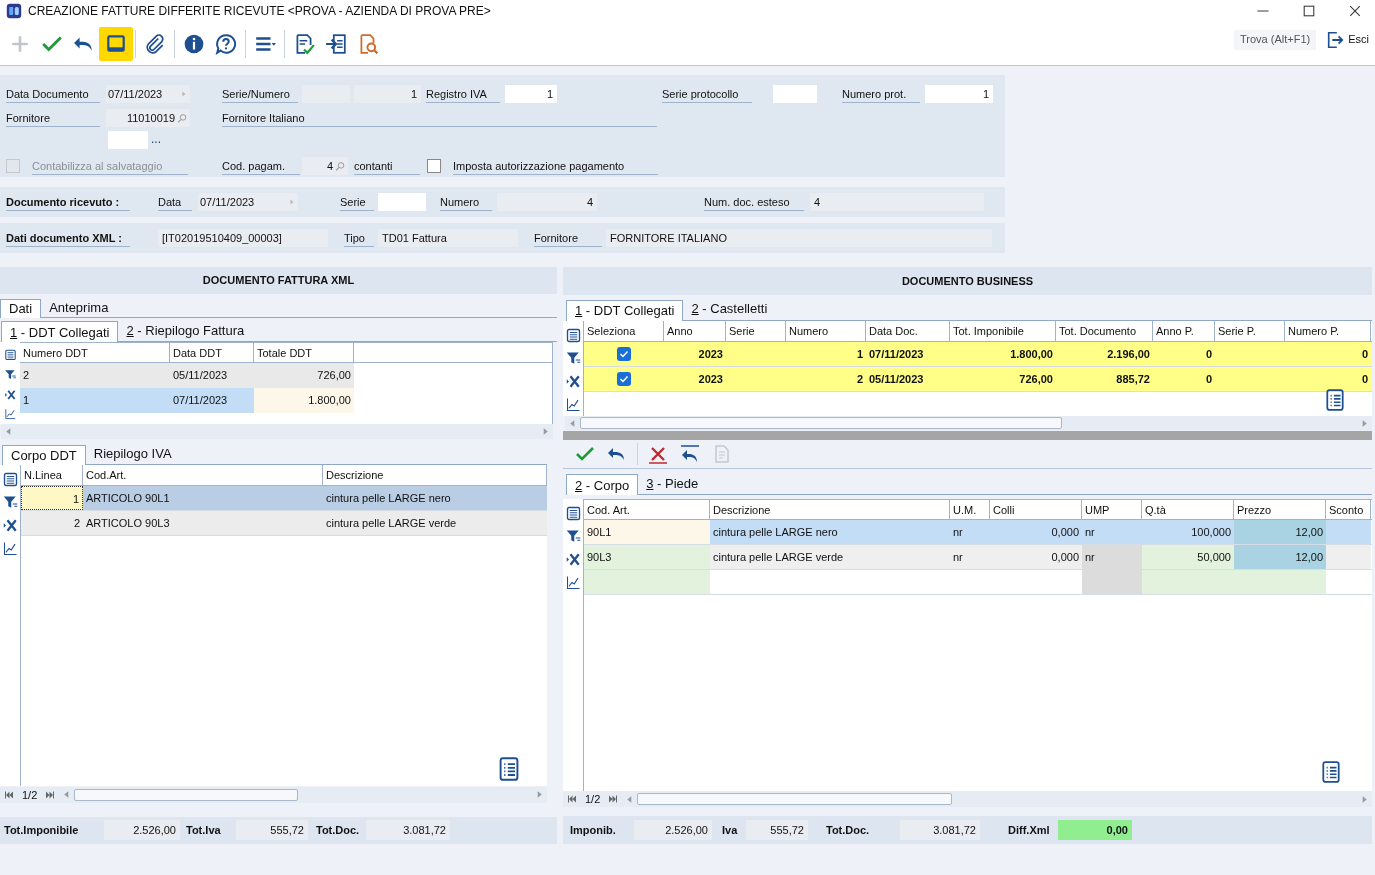  I want to click on payment-code-field: 4, so click(325, 166).